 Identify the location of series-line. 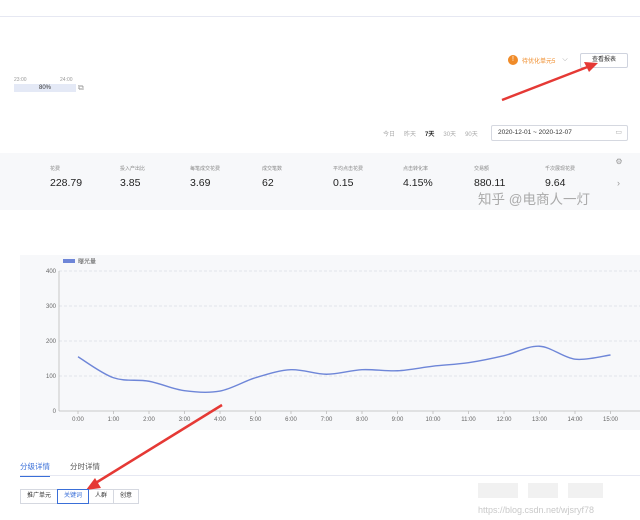
(344, 369).